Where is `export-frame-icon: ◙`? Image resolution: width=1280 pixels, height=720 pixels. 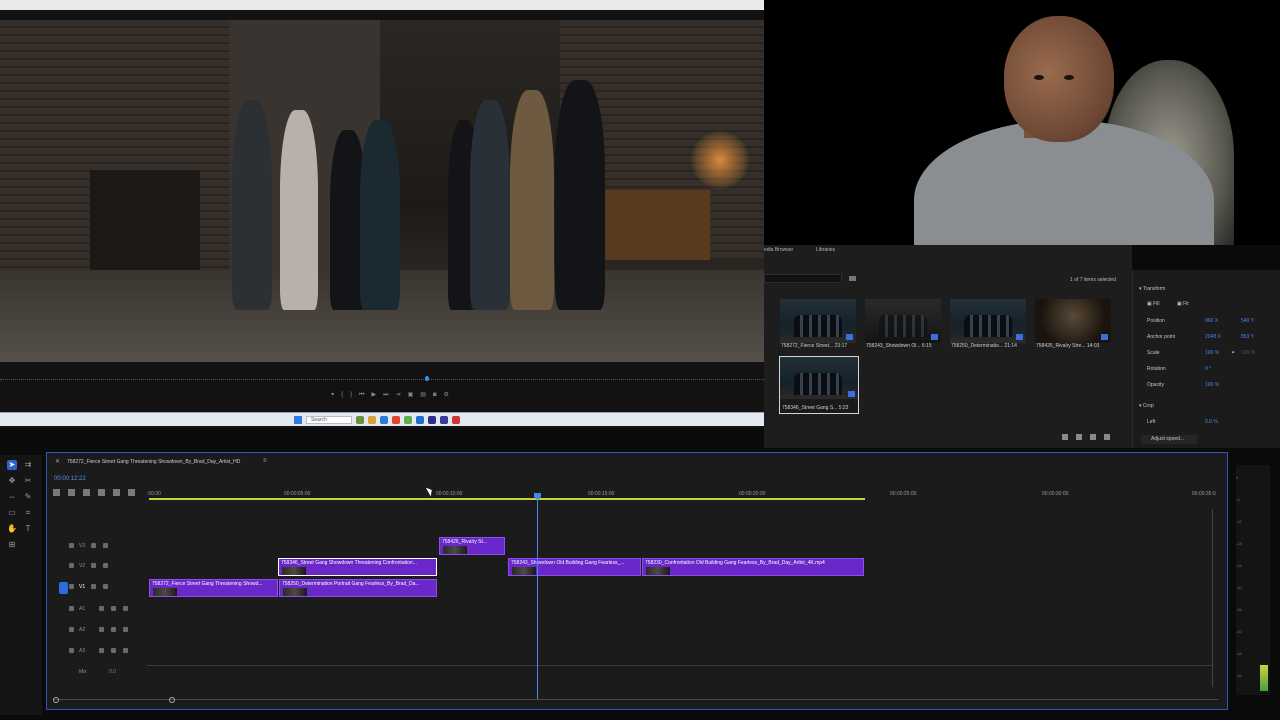 export-frame-icon: ◙ is located at coordinates (435, 395).